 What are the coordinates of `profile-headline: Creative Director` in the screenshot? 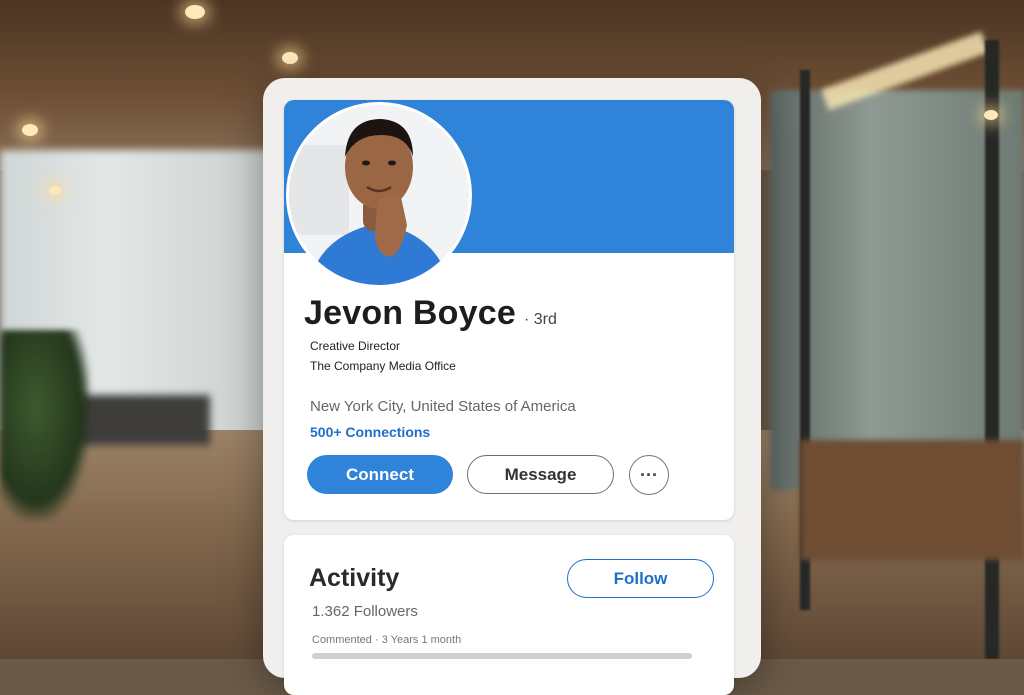 It's located at (355, 346).